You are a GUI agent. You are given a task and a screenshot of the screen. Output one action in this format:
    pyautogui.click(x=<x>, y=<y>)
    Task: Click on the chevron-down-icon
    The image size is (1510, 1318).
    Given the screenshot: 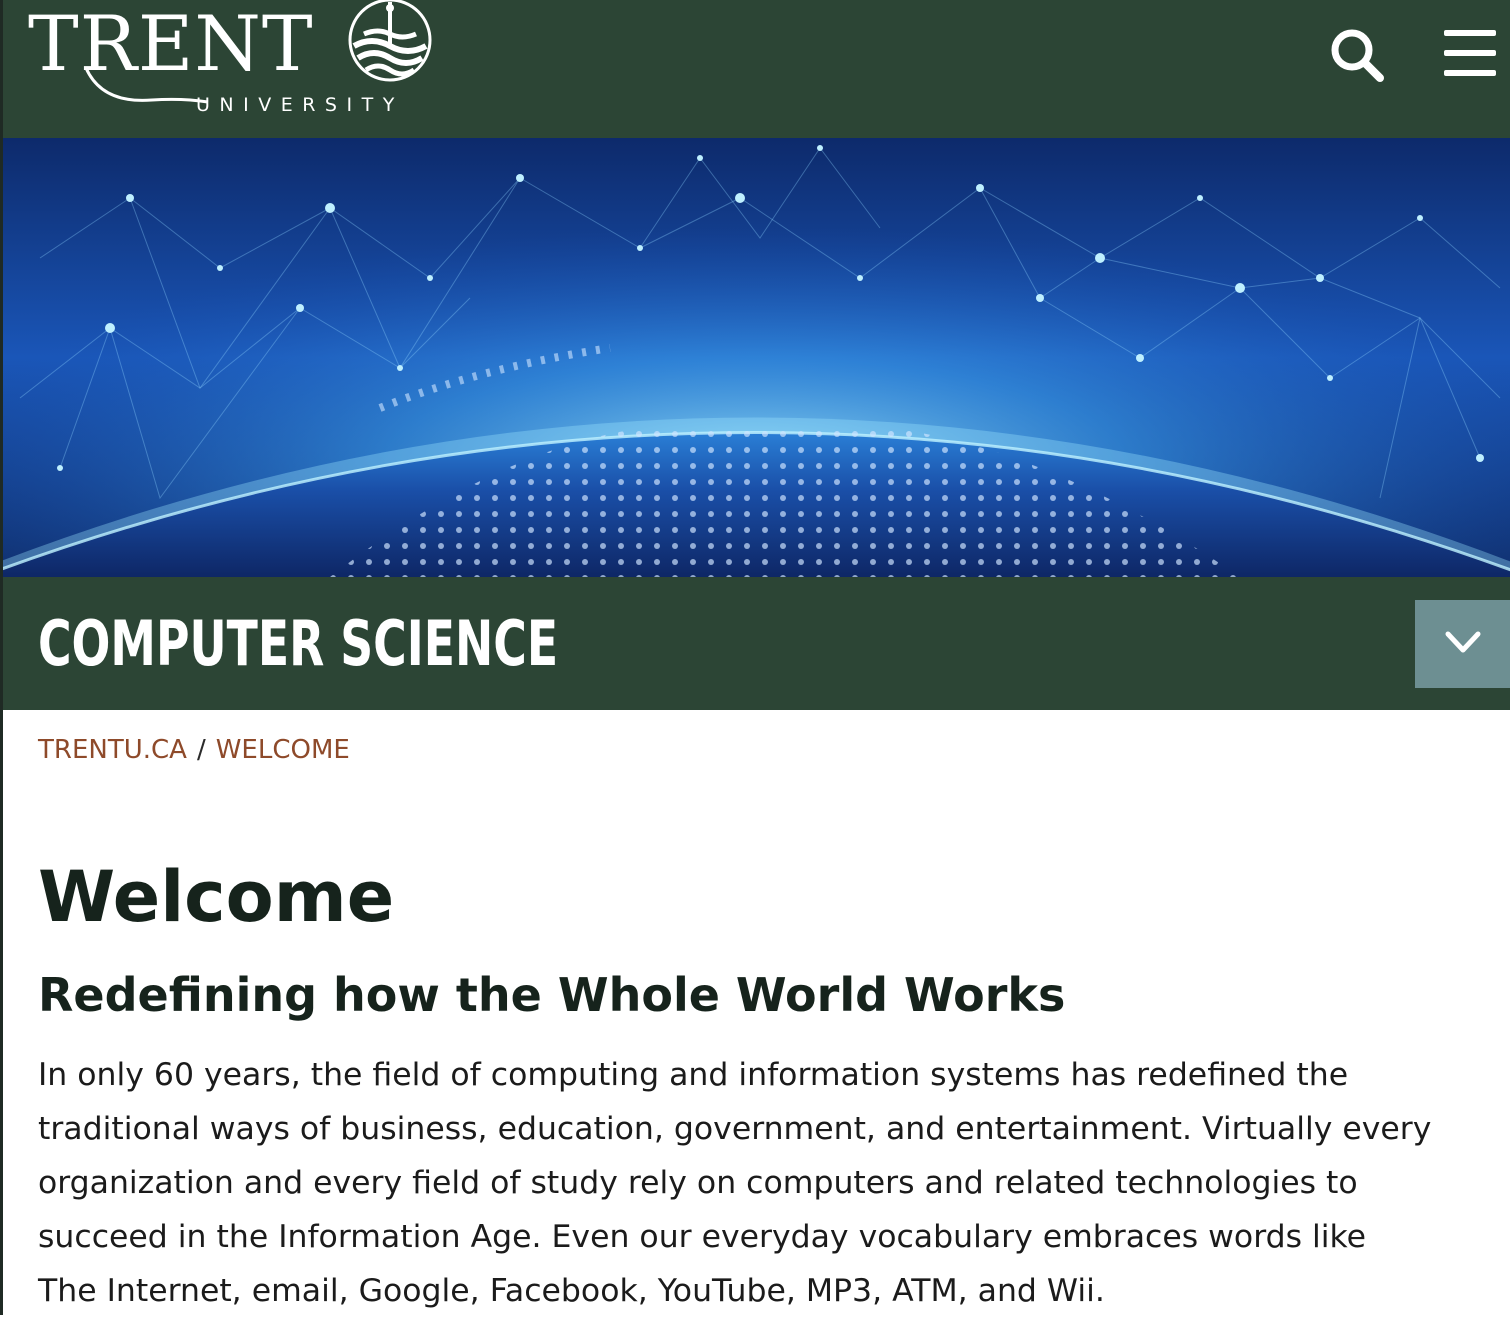 What is the action you would take?
    pyautogui.click(x=1463, y=642)
    